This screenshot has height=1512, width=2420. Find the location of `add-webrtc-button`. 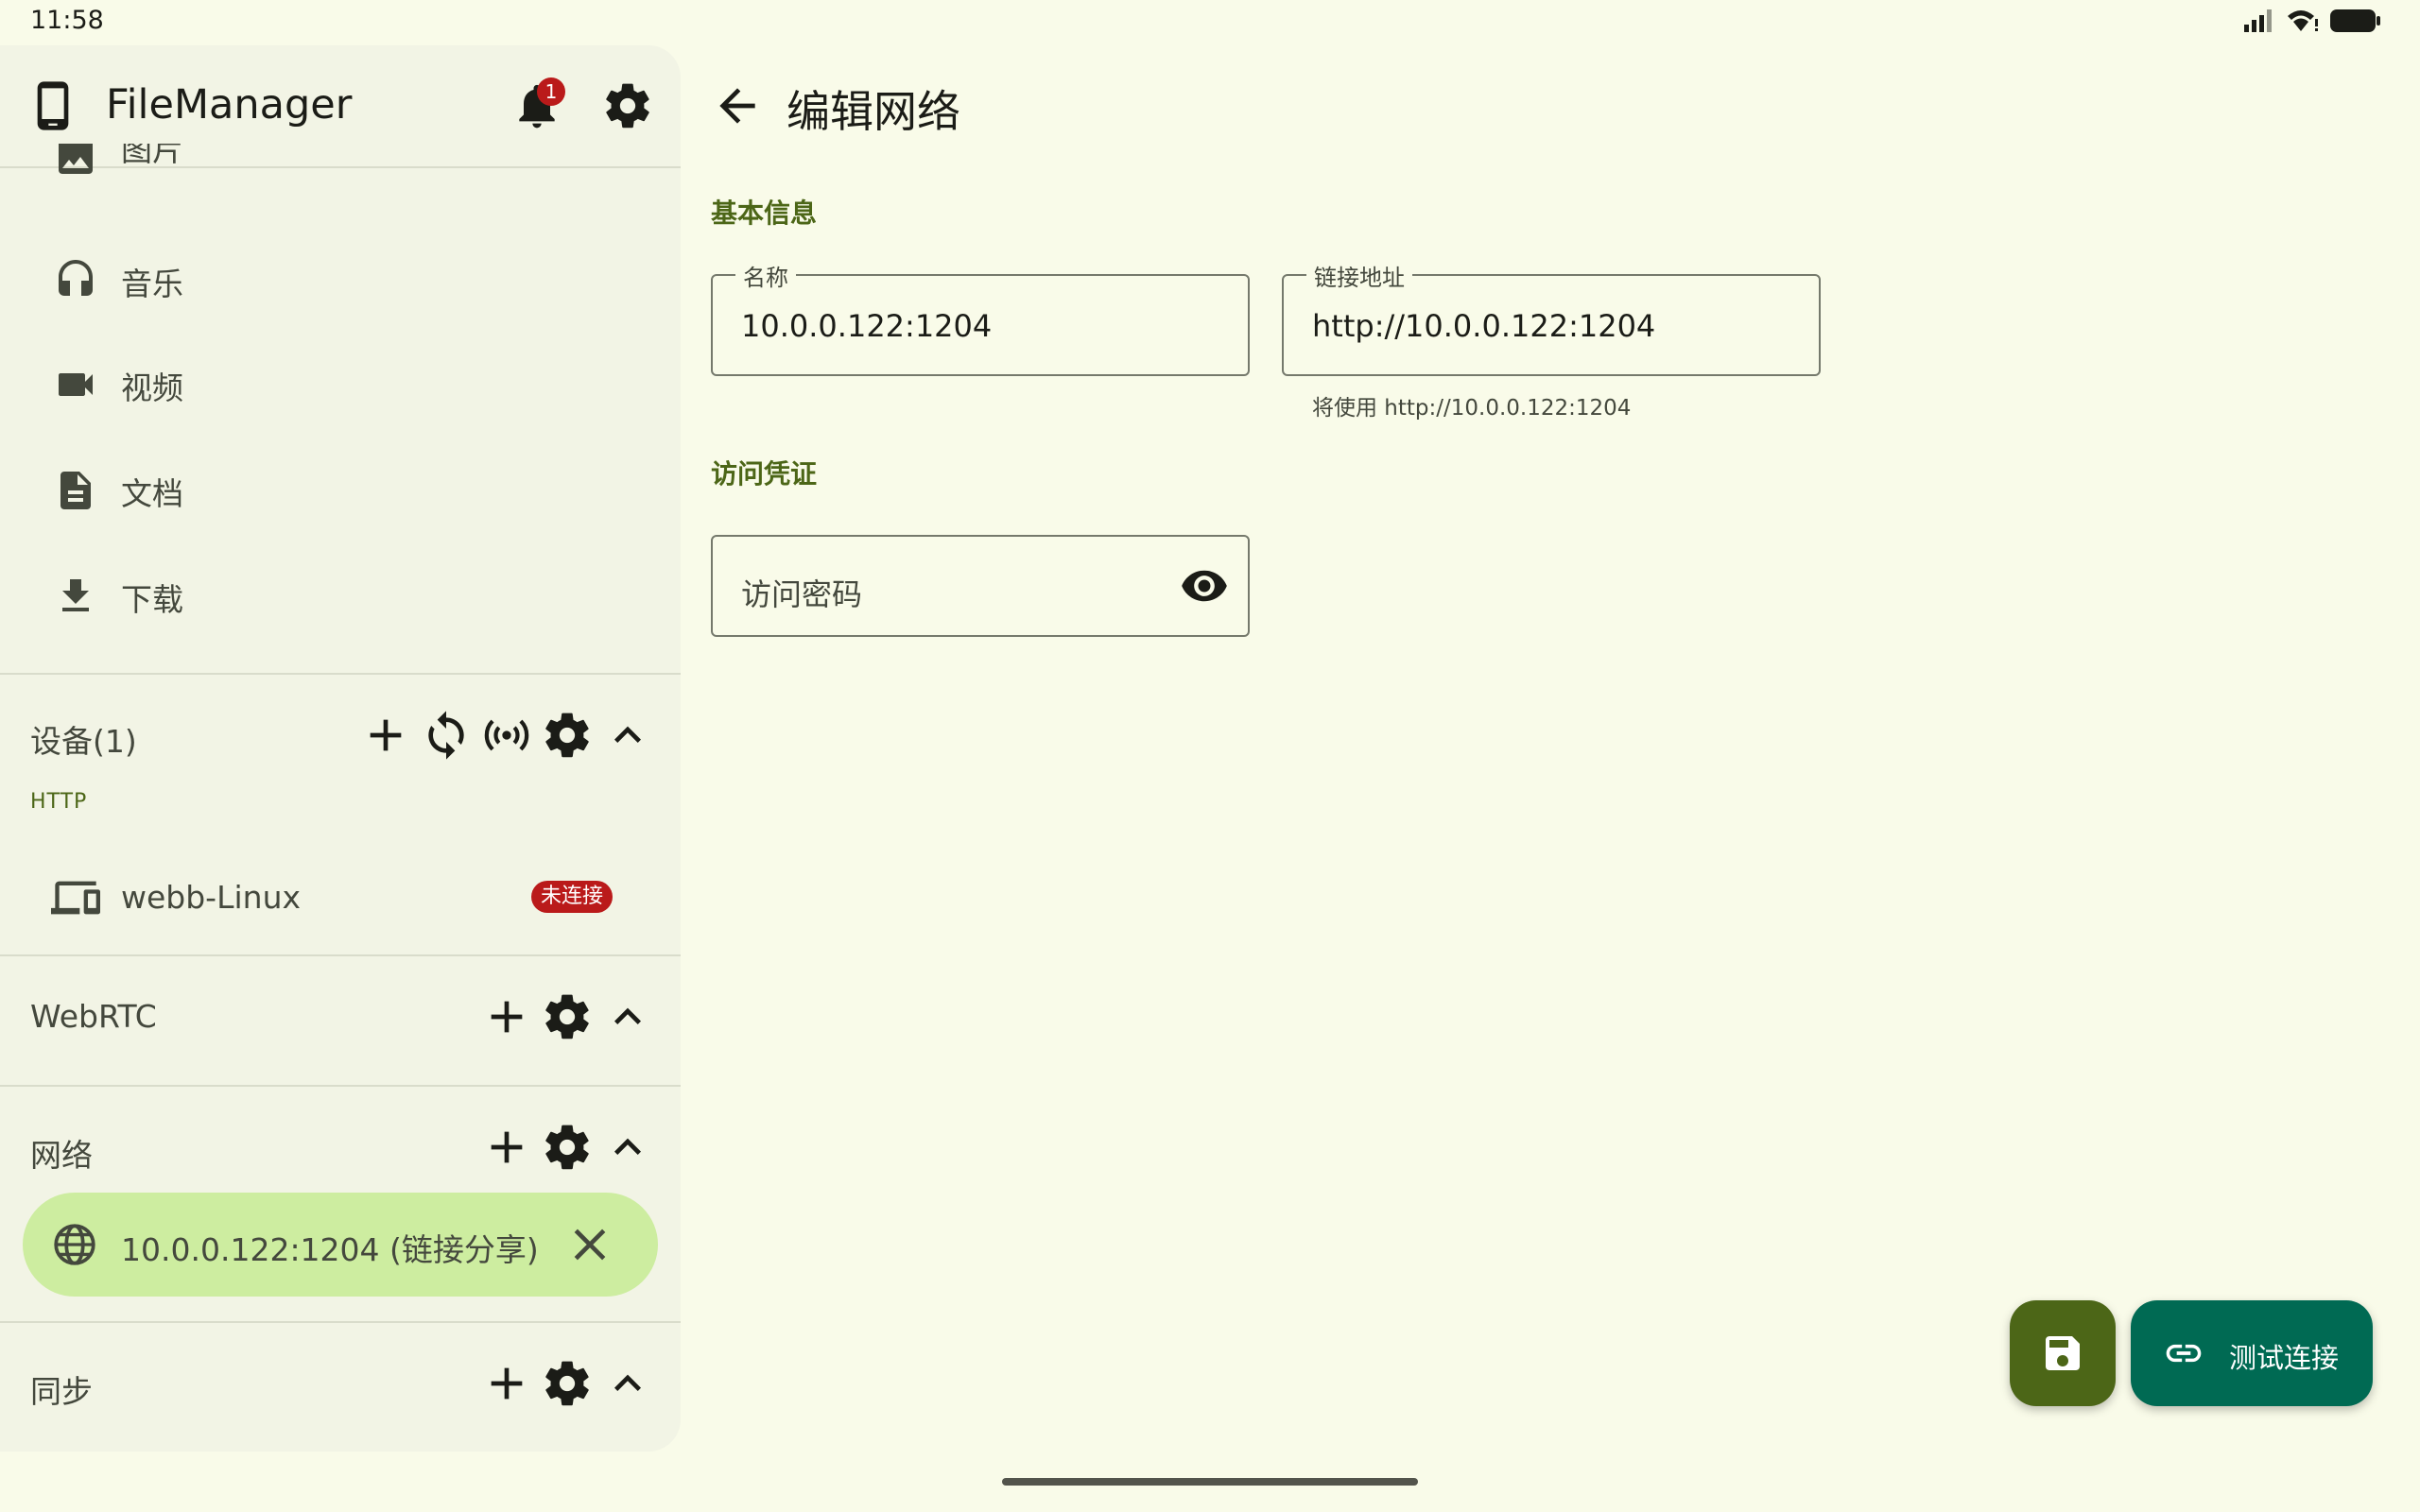

add-webrtc-button is located at coordinates (506, 1016).